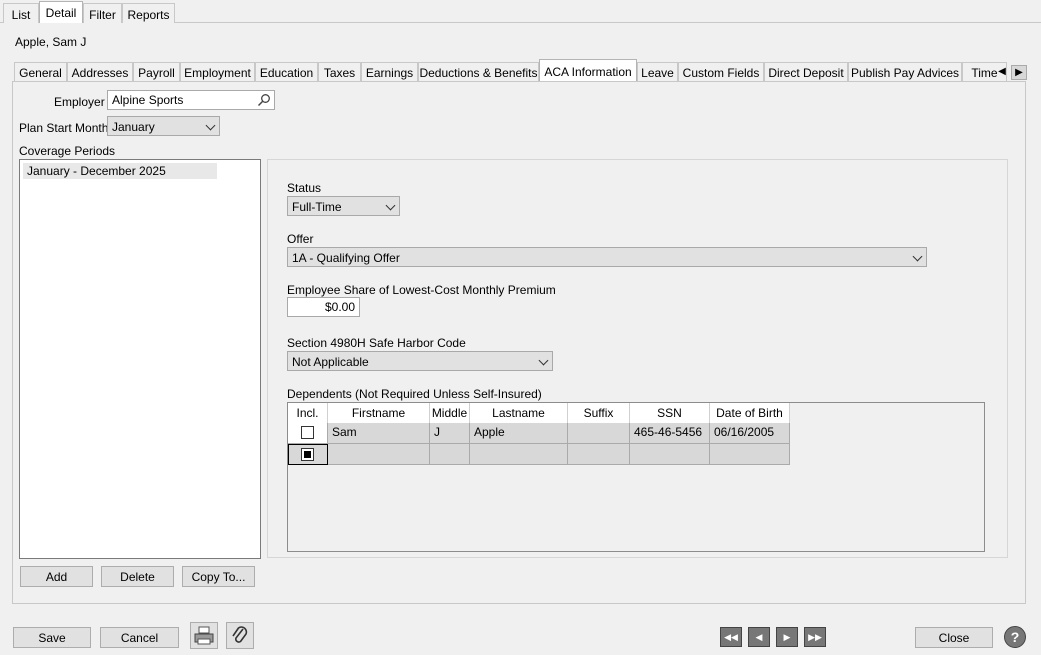  What do you see at coordinates (519, 413) in the screenshot?
I see `col-lastname: Lastname` at bounding box center [519, 413].